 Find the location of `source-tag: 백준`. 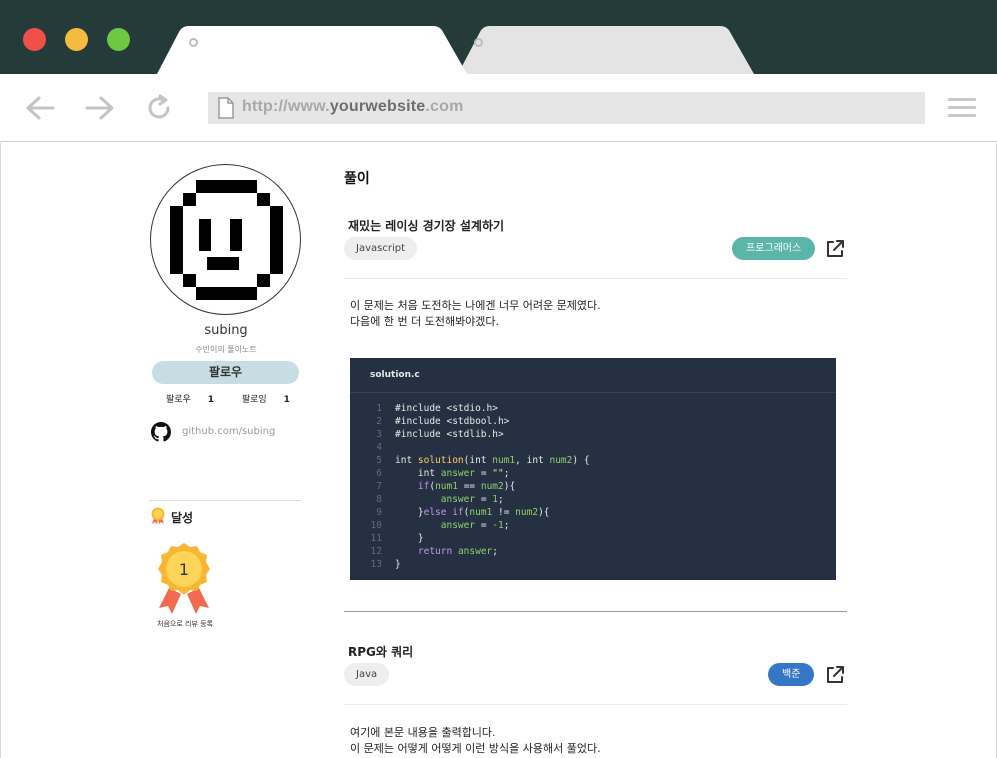

source-tag: 백준 is located at coordinates (791, 674).